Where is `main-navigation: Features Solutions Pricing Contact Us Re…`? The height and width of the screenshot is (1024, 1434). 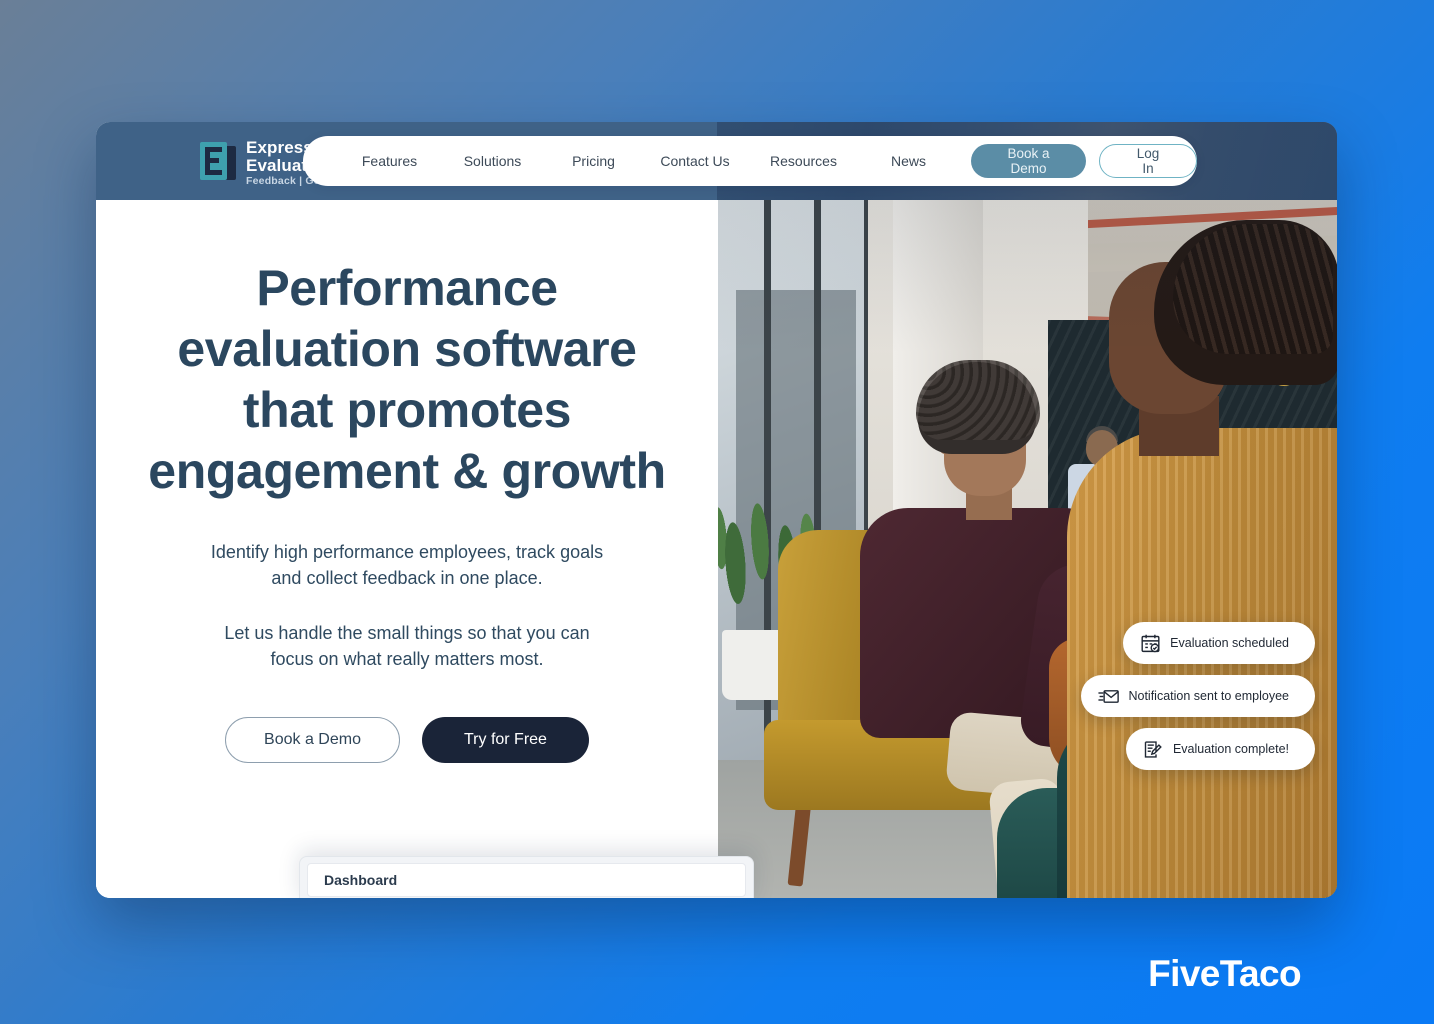 main-navigation: Features Solutions Pricing Contact Us Re… is located at coordinates (750, 161).